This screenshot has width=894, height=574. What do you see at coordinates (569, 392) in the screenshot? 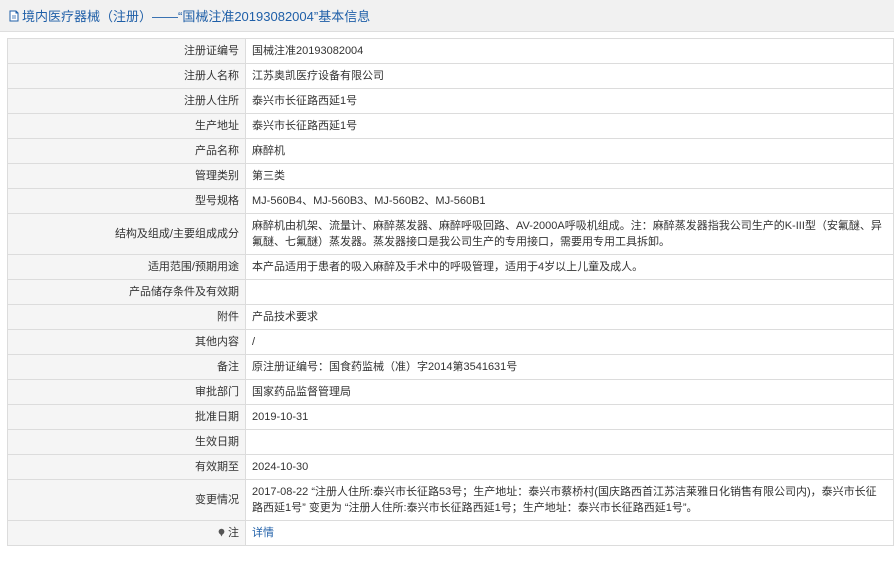
I see `row-value: 国家药品监督管理局` at bounding box center [569, 392].